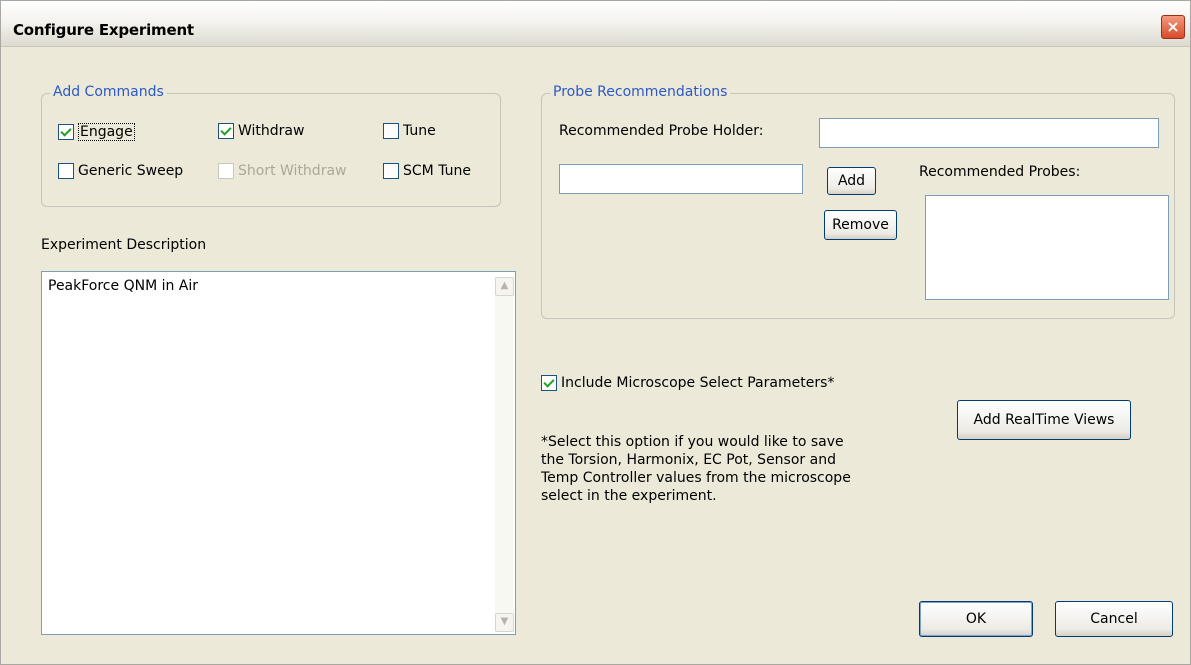 The image size is (1191, 665). I want to click on probe-recommendations-legend: Probe Recommendations, so click(640, 92).